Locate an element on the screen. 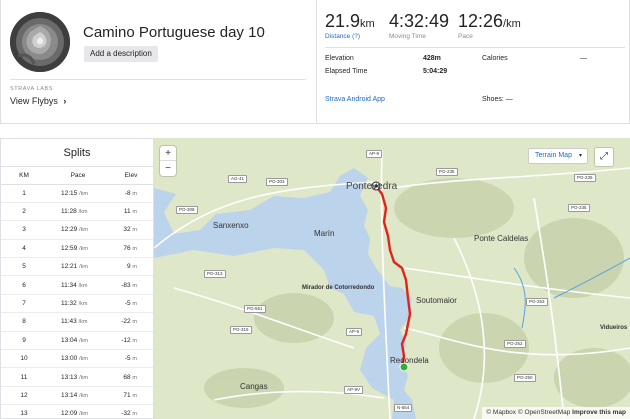  place-label: Soutomaior is located at coordinates (436, 300).